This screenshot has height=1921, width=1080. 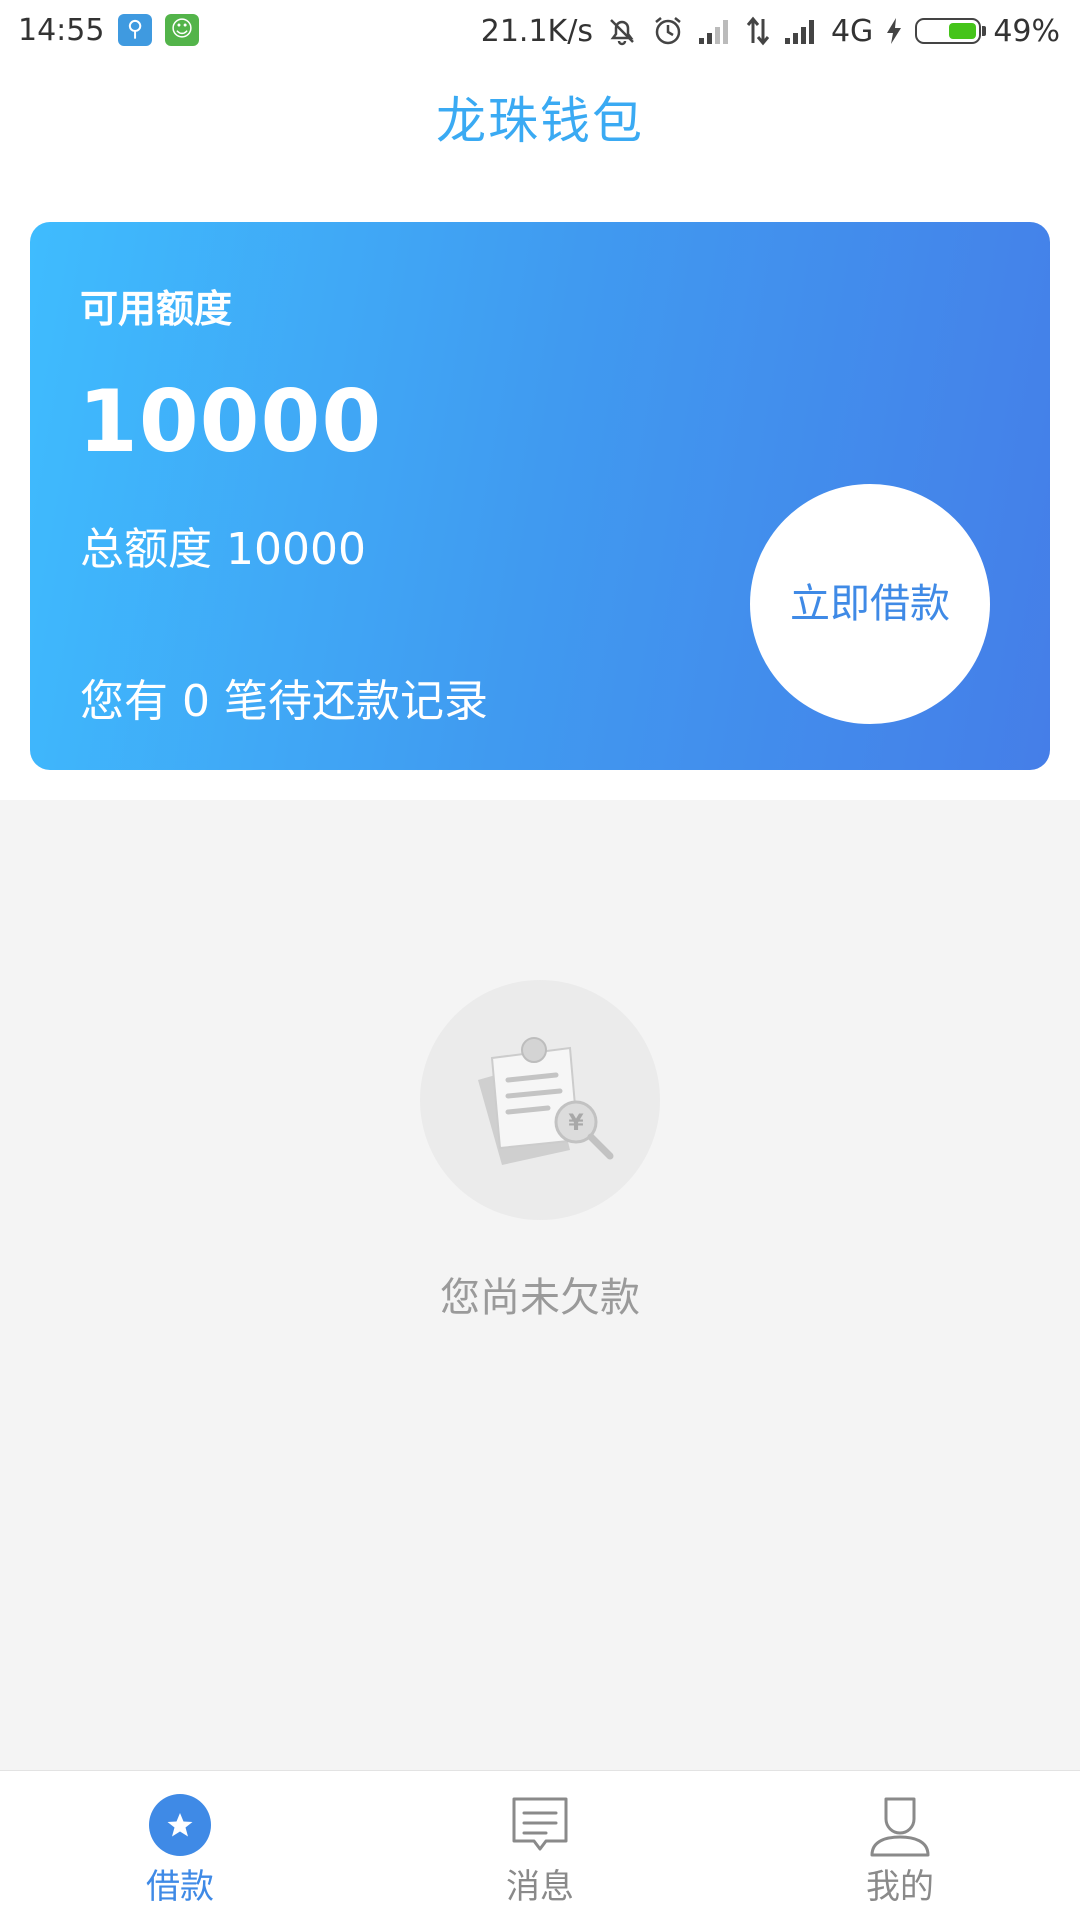 What do you see at coordinates (540, 1100) in the screenshot?
I see `receipt-search-icon: ¥` at bounding box center [540, 1100].